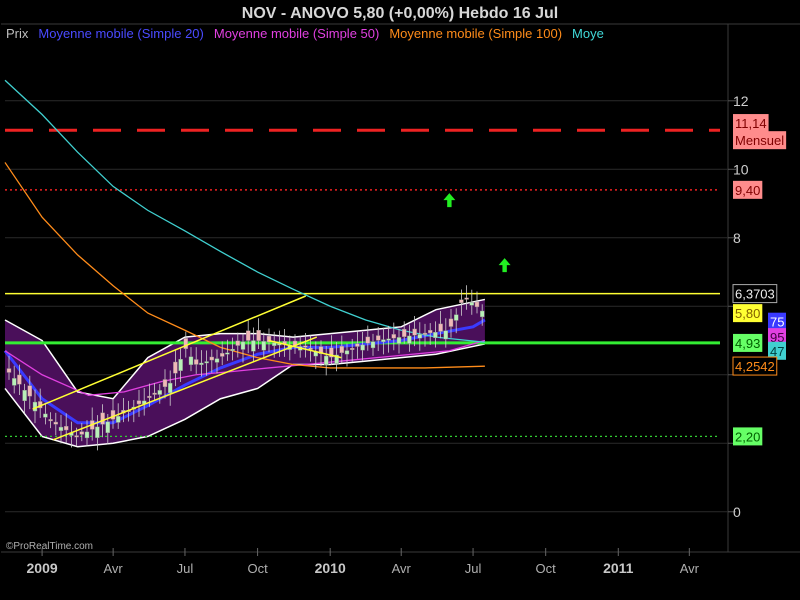 The width and height of the screenshot is (800, 600). What do you see at coordinates (755, 366) in the screenshot?
I see `price-label-text: 4,2542` at bounding box center [755, 366].